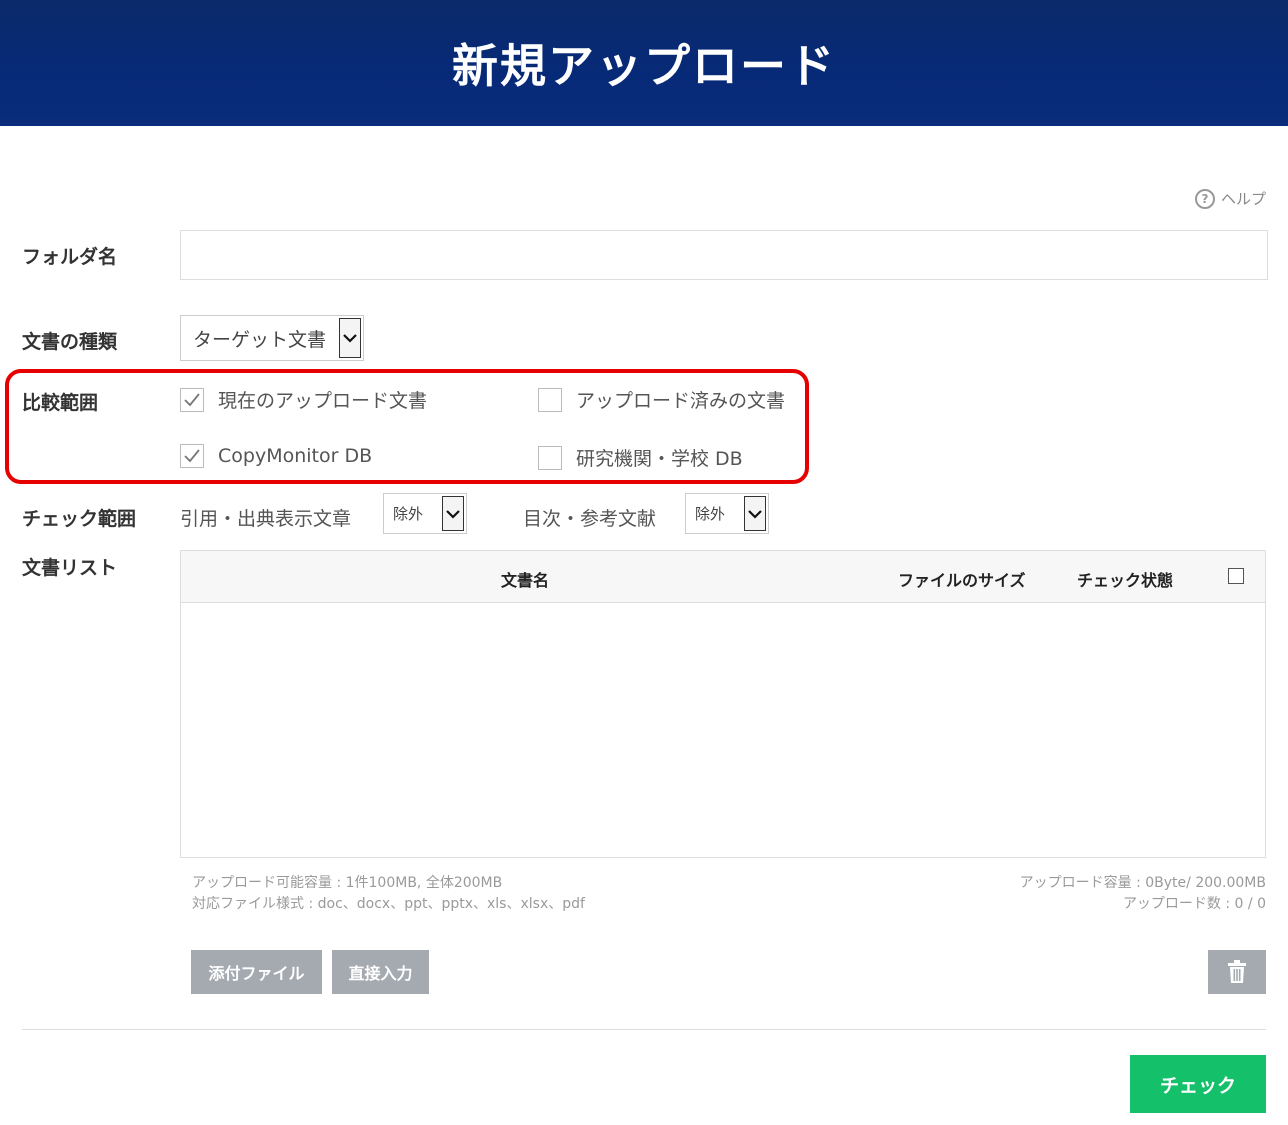 The image size is (1288, 1125). I want to click on check-button: チェック, so click(1198, 1084).